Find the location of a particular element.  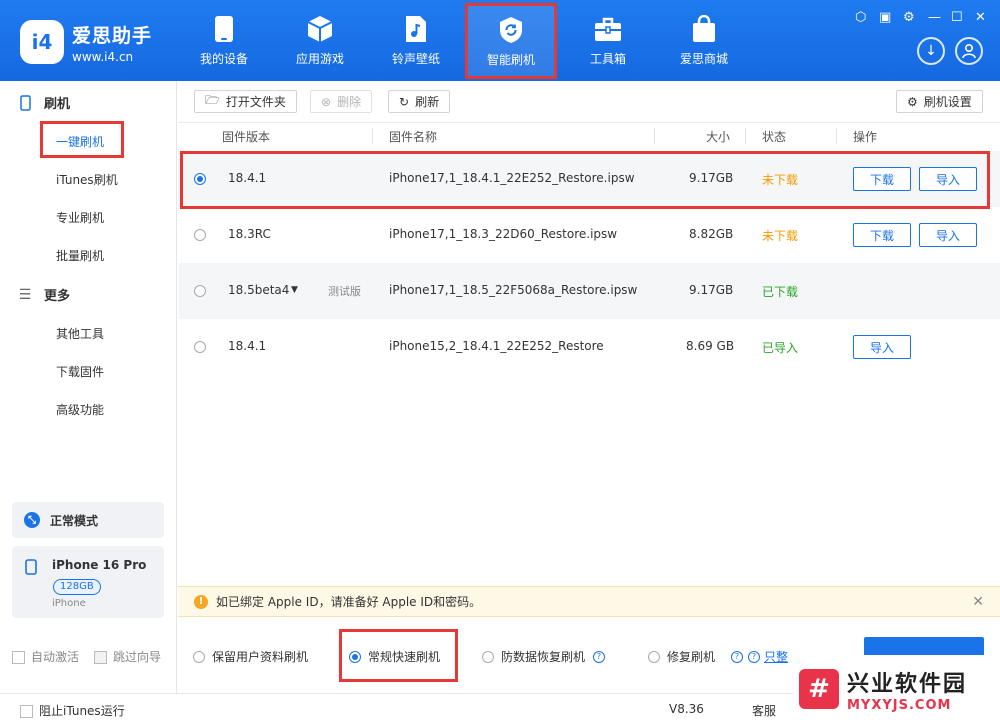

option-repair-flash: 修复刷机 ? is located at coordinates (696, 656).